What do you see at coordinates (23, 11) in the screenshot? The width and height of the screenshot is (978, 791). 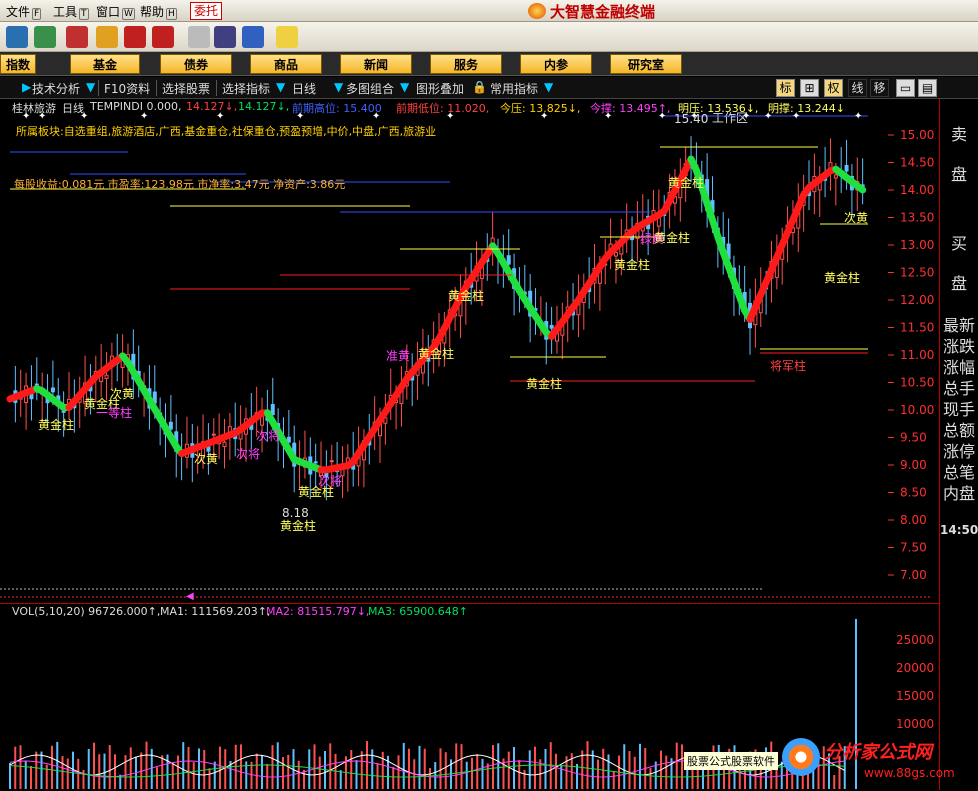 I see `menu-file: 文件F` at bounding box center [23, 11].